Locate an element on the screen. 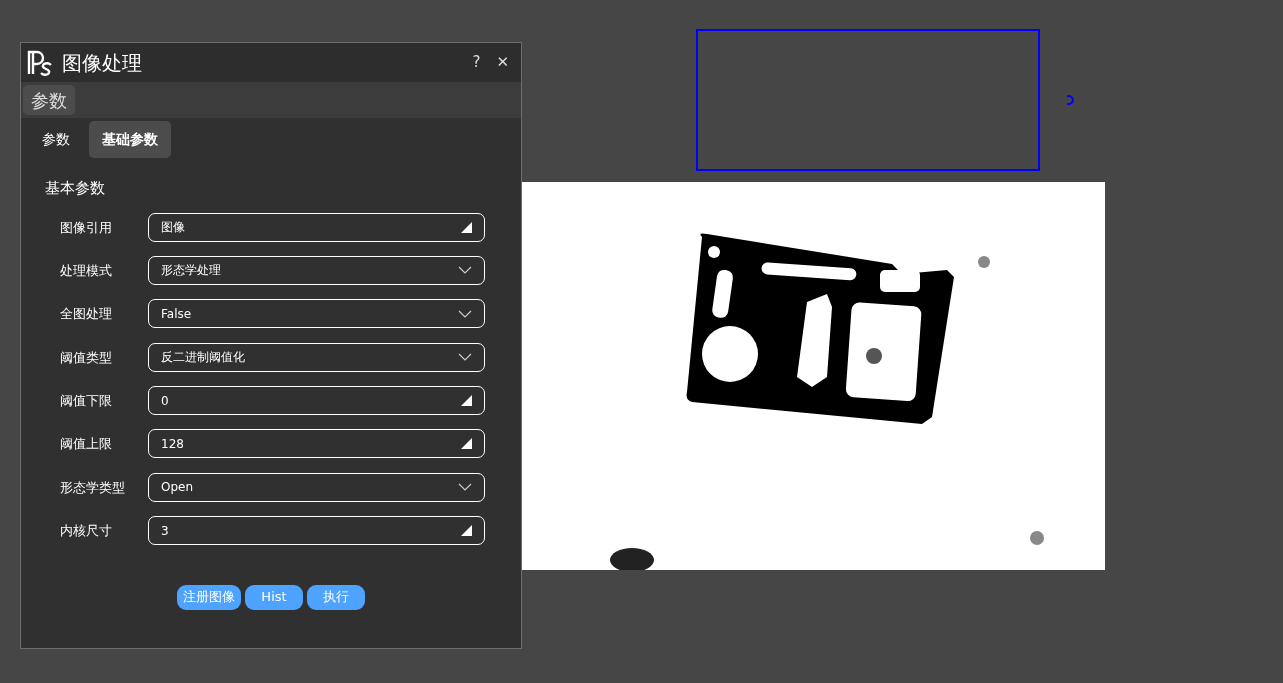  field-label: 阈值类型 is located at coordinates (86, 357).